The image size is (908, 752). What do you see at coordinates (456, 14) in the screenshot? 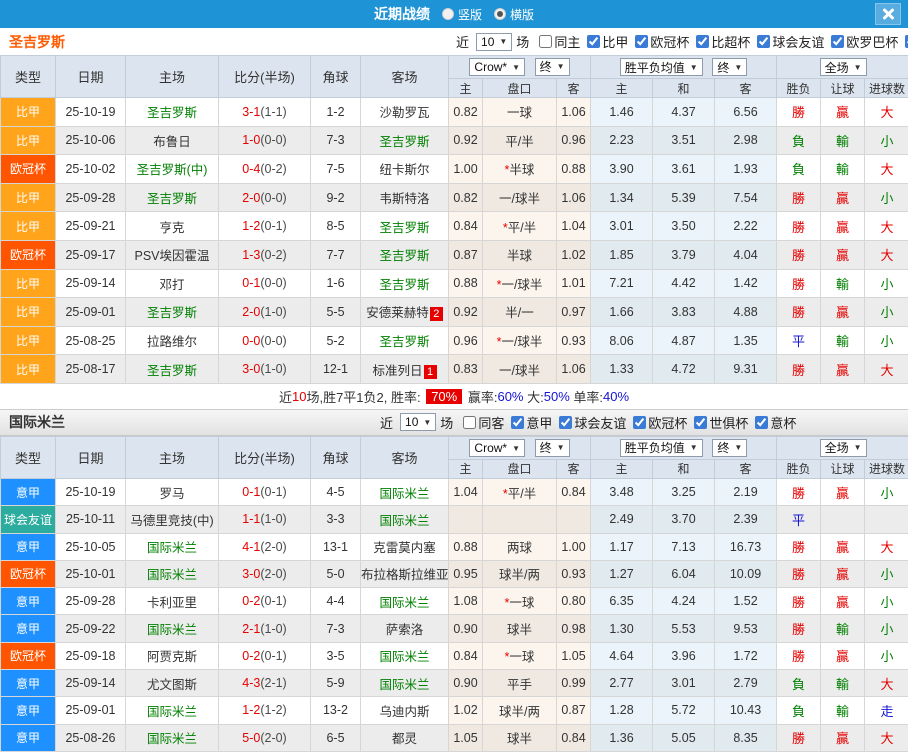
I see `layout-radio-vertical: 竖版` at bounding box center [456, 14].